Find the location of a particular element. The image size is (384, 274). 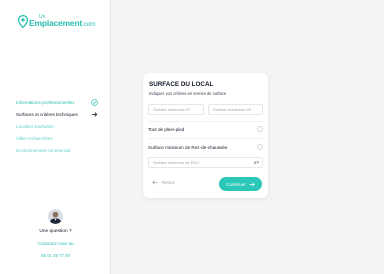

surface-min-input: Surface minimum m² is located at coordinates (176, 109).